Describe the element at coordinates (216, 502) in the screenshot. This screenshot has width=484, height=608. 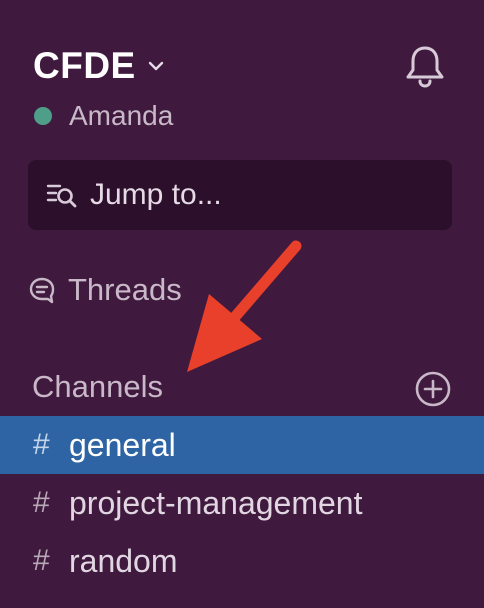
I see `channel-name: project-management` at that location.